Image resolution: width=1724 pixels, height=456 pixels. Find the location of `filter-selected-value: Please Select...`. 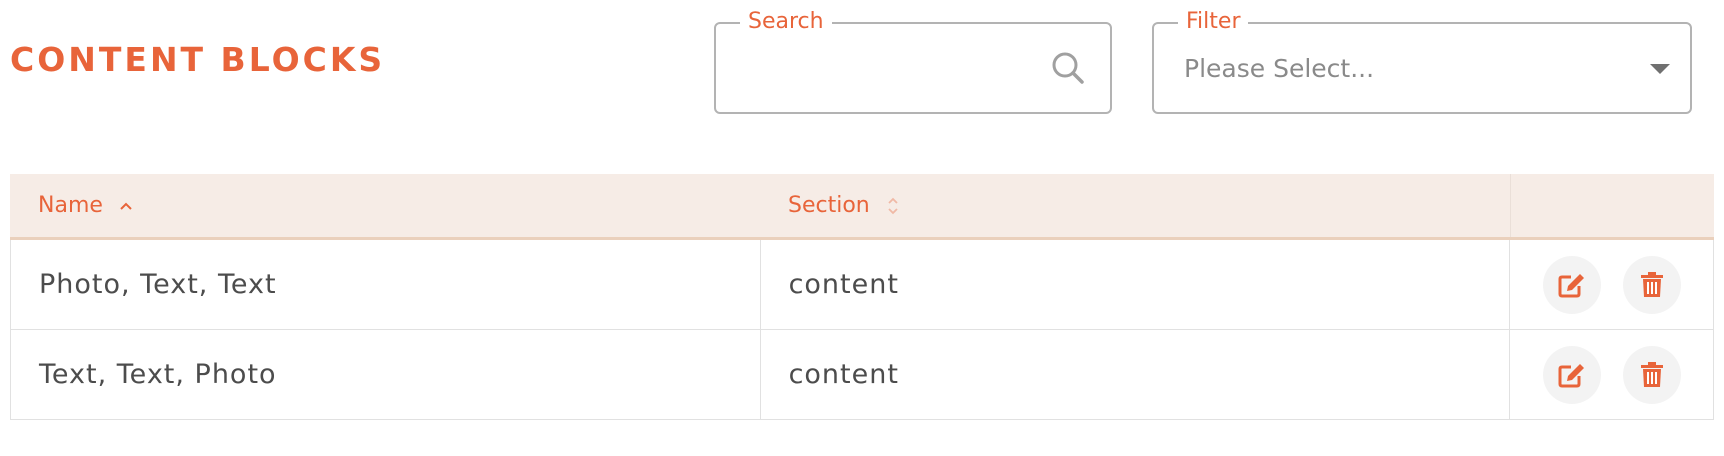

filter-selected-value: Please Select... is located at coordinates (1279, 68).